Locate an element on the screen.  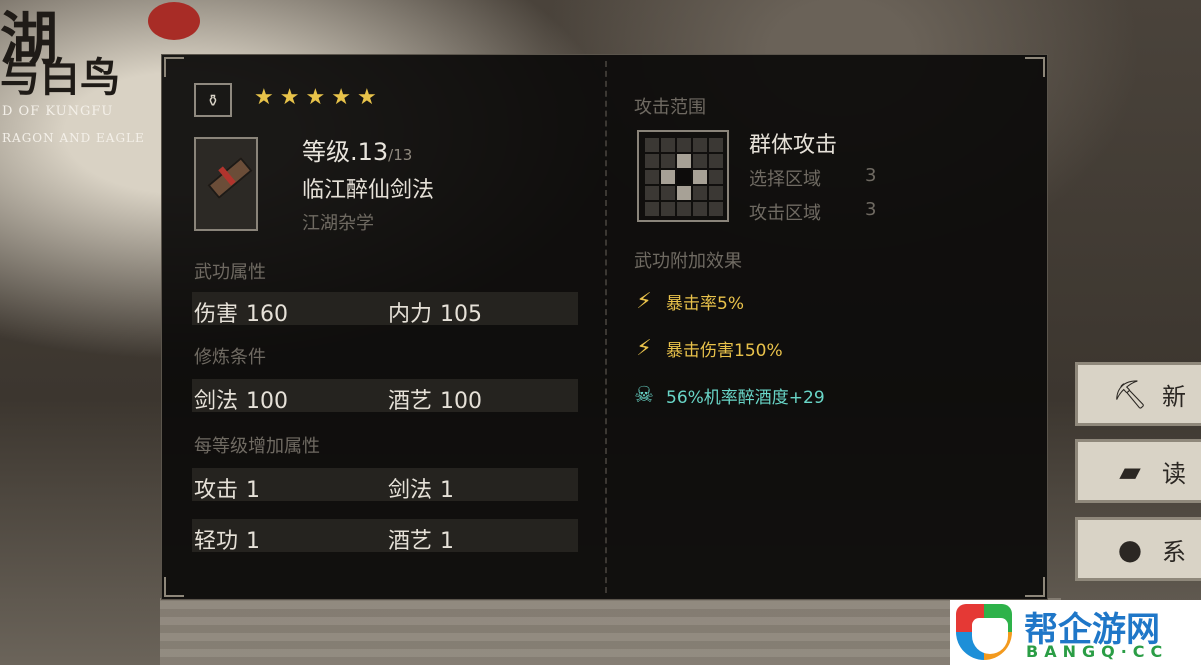
level-label: 等级.13 is located at coordinates (345, 152).